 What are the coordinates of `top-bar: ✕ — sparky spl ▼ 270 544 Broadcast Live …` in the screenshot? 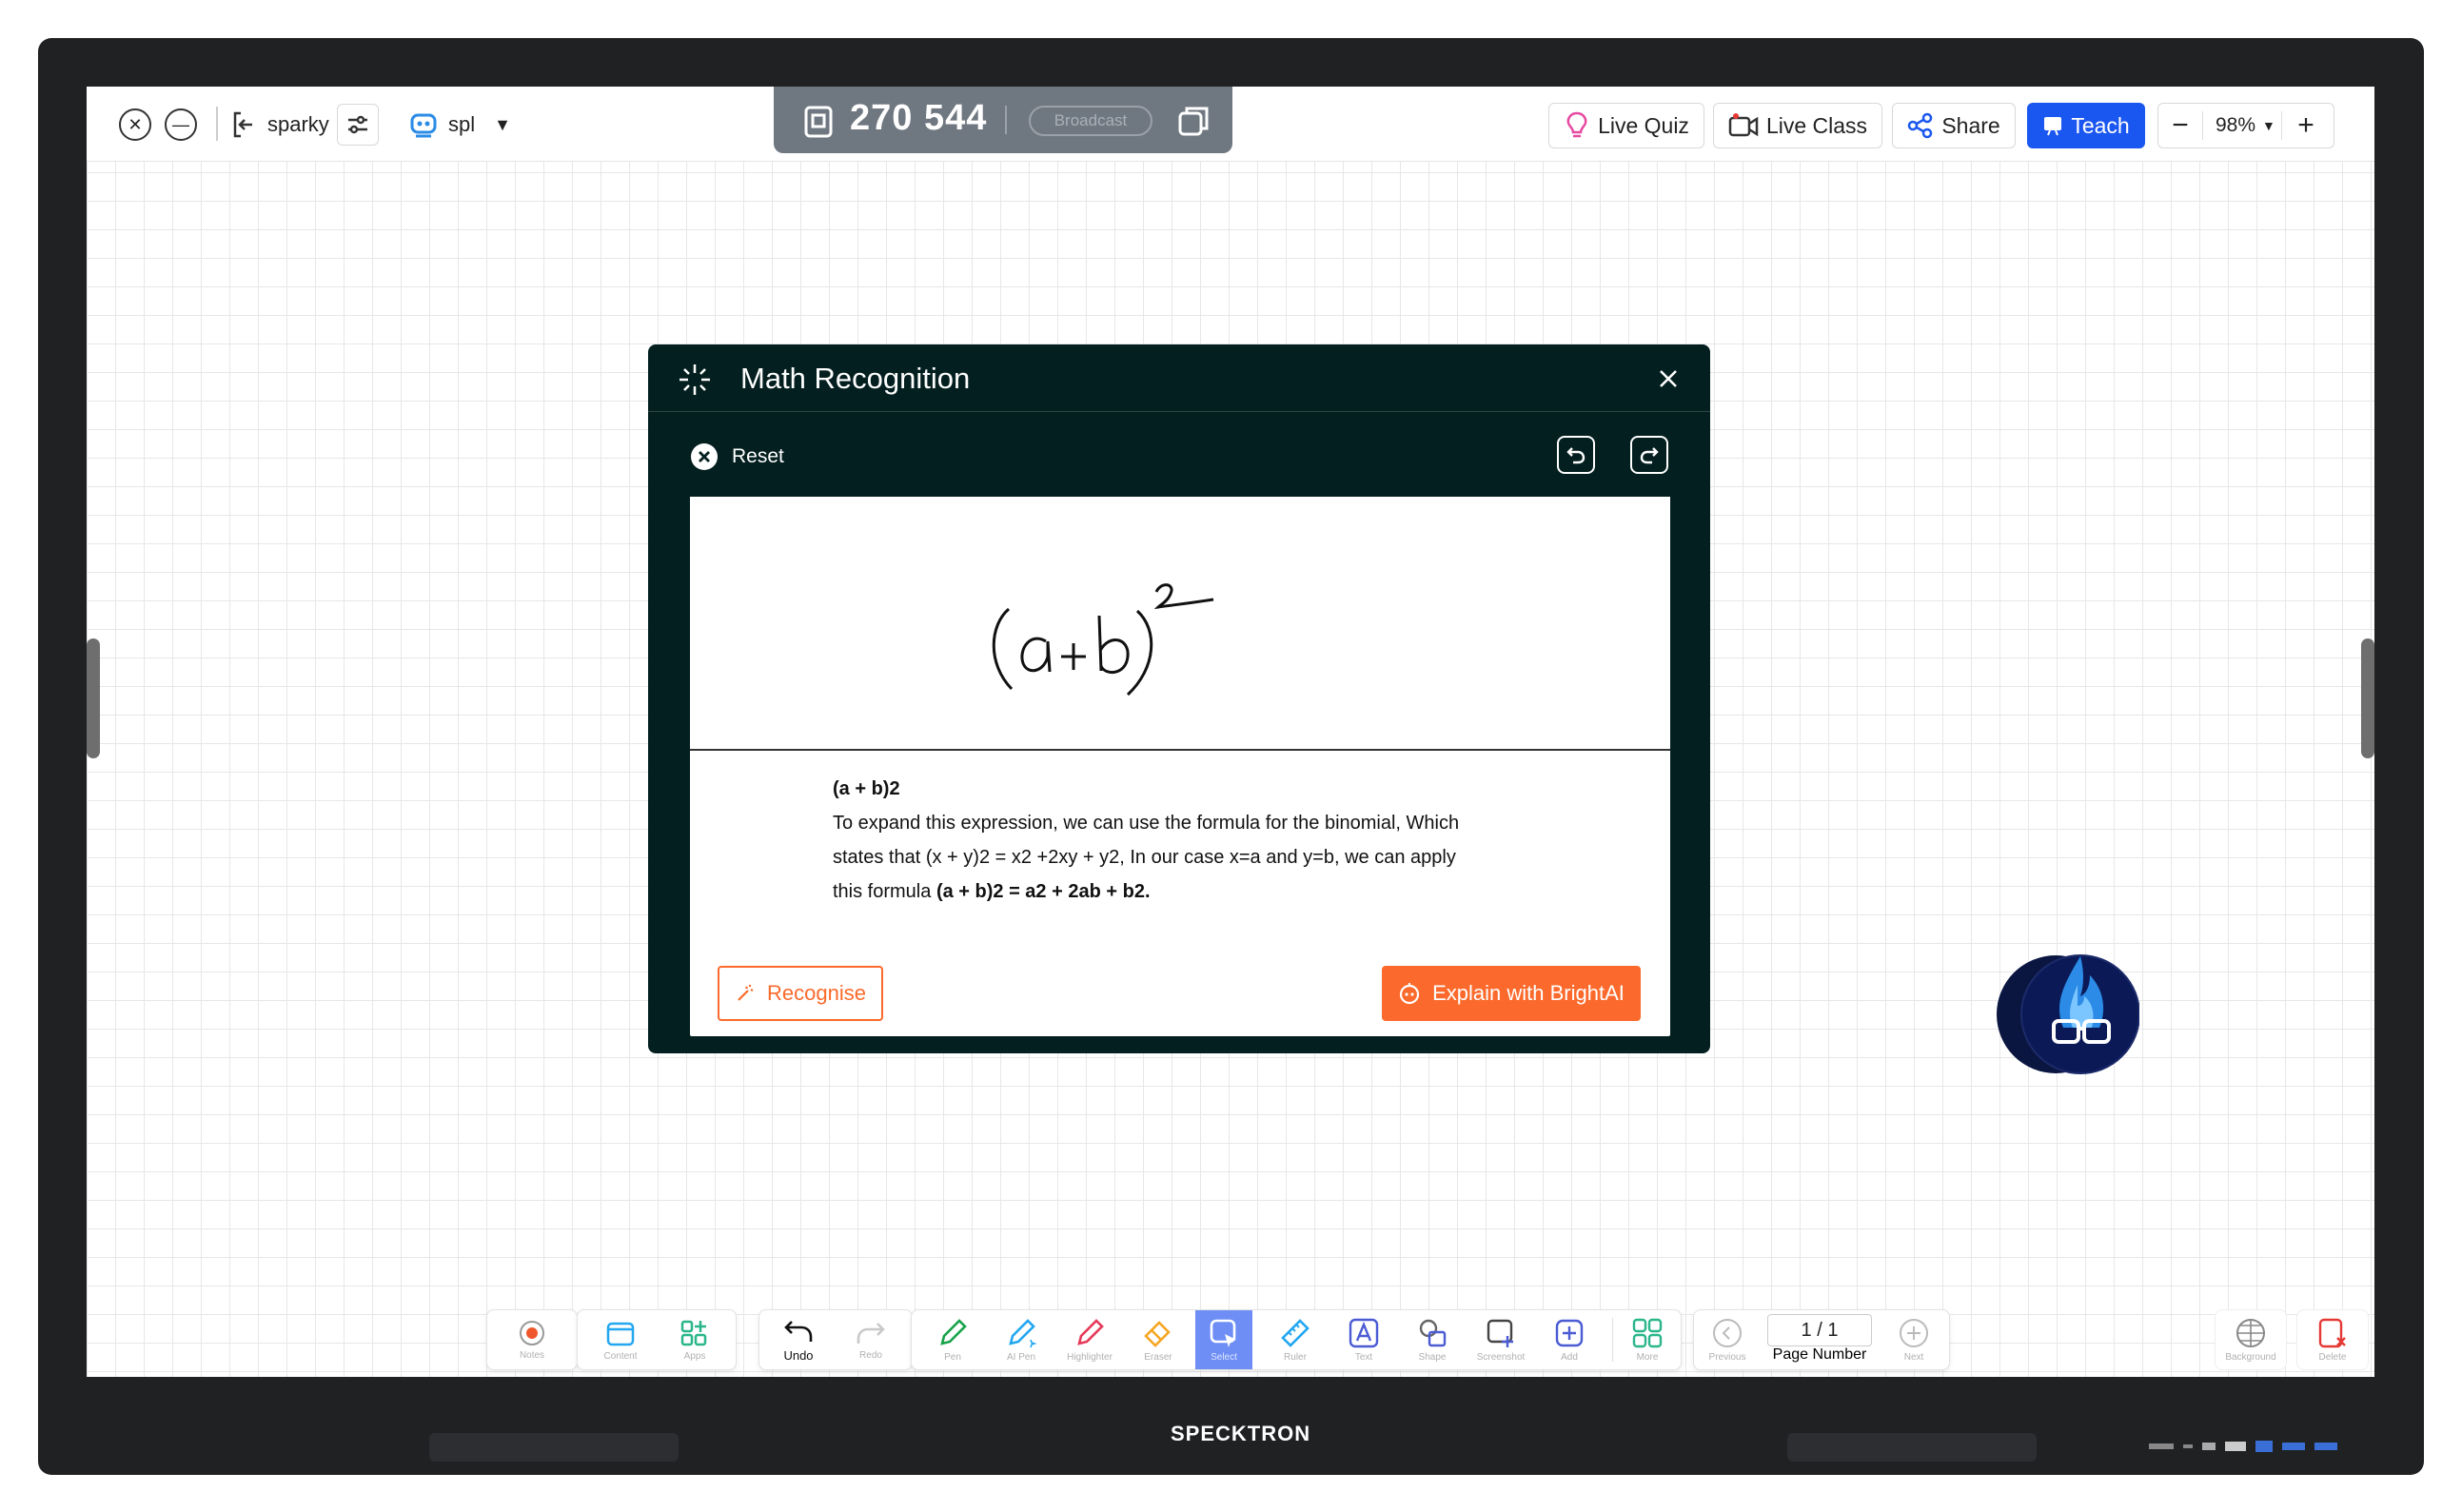 It's located at (1230, 124).